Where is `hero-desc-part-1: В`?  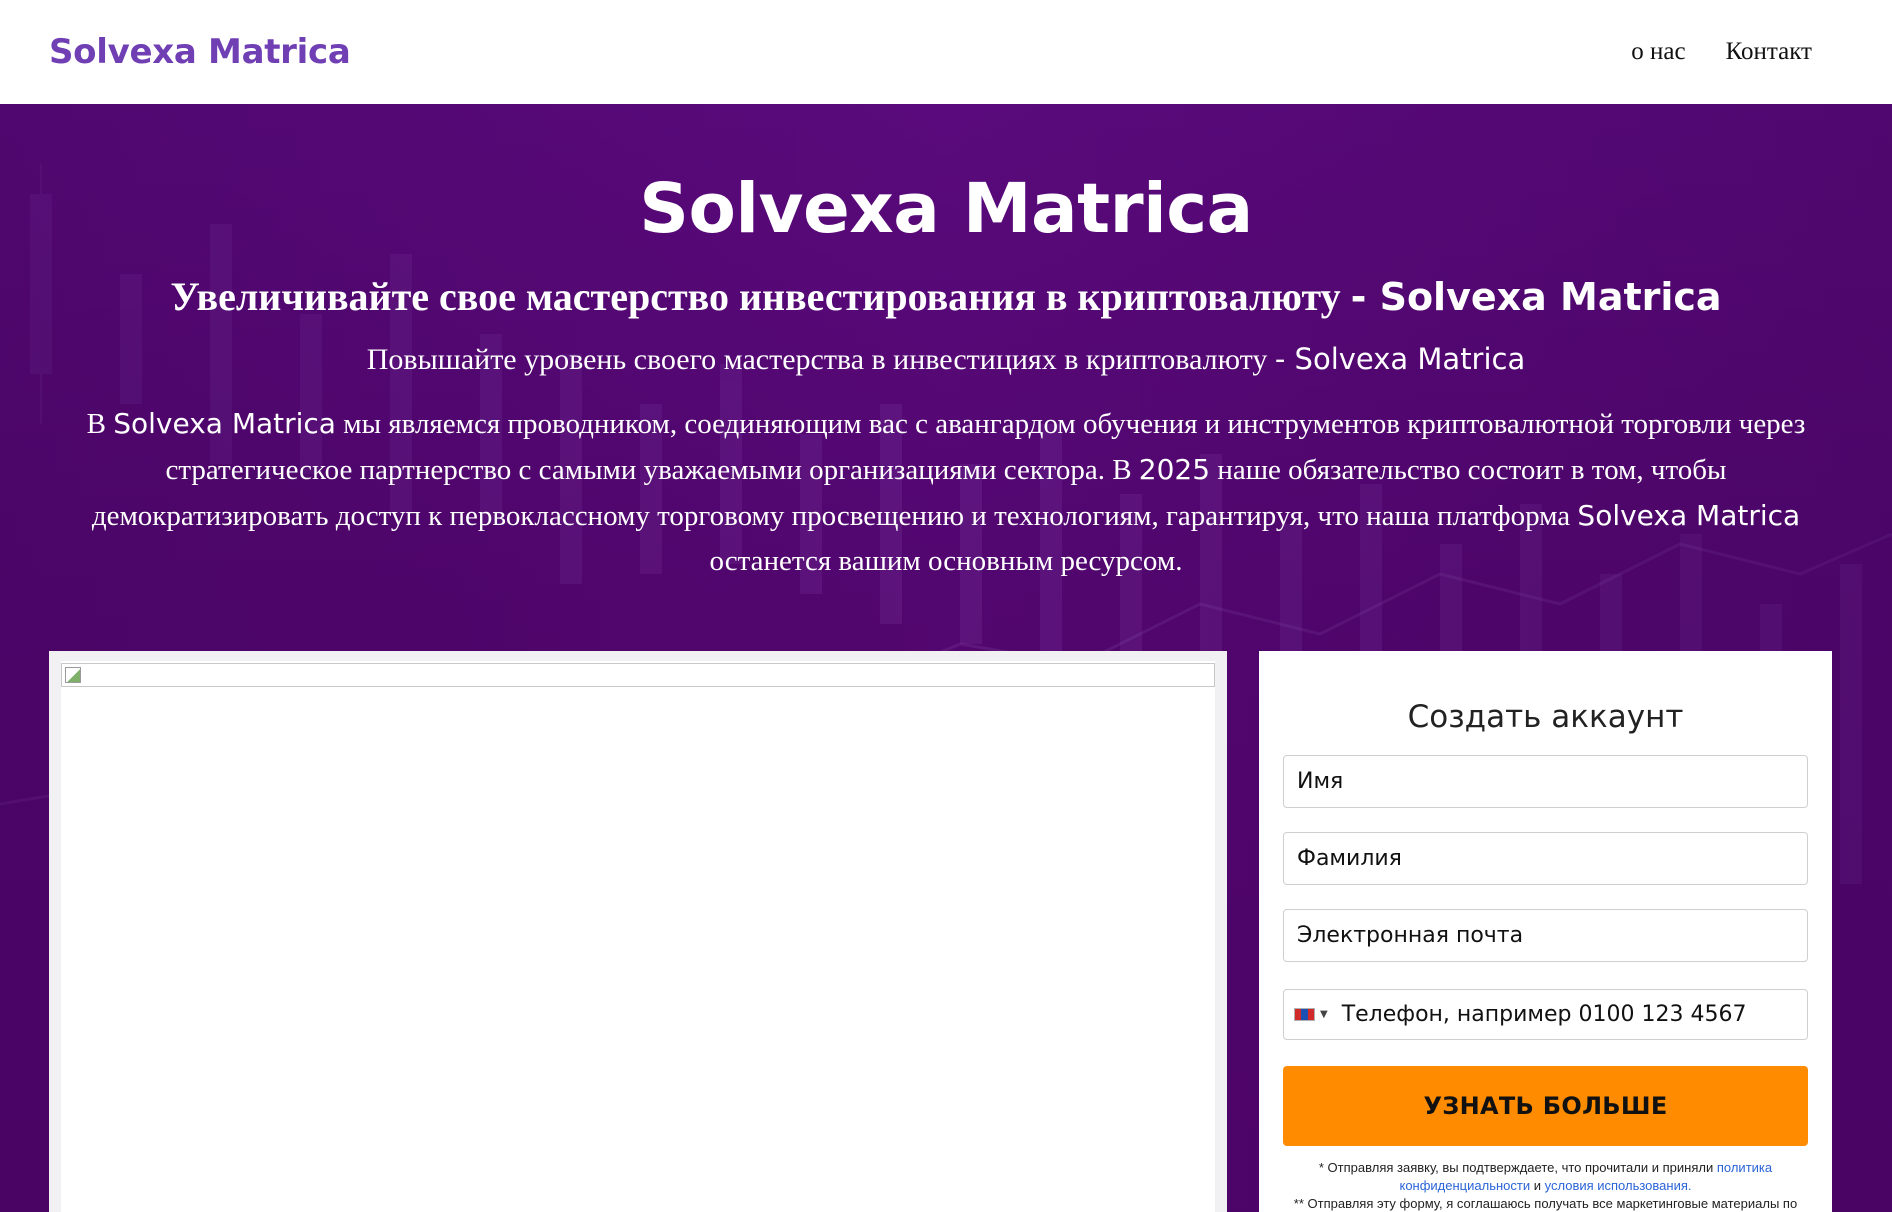 hero-desc-part-1: В is located at coordinates (96, 424).